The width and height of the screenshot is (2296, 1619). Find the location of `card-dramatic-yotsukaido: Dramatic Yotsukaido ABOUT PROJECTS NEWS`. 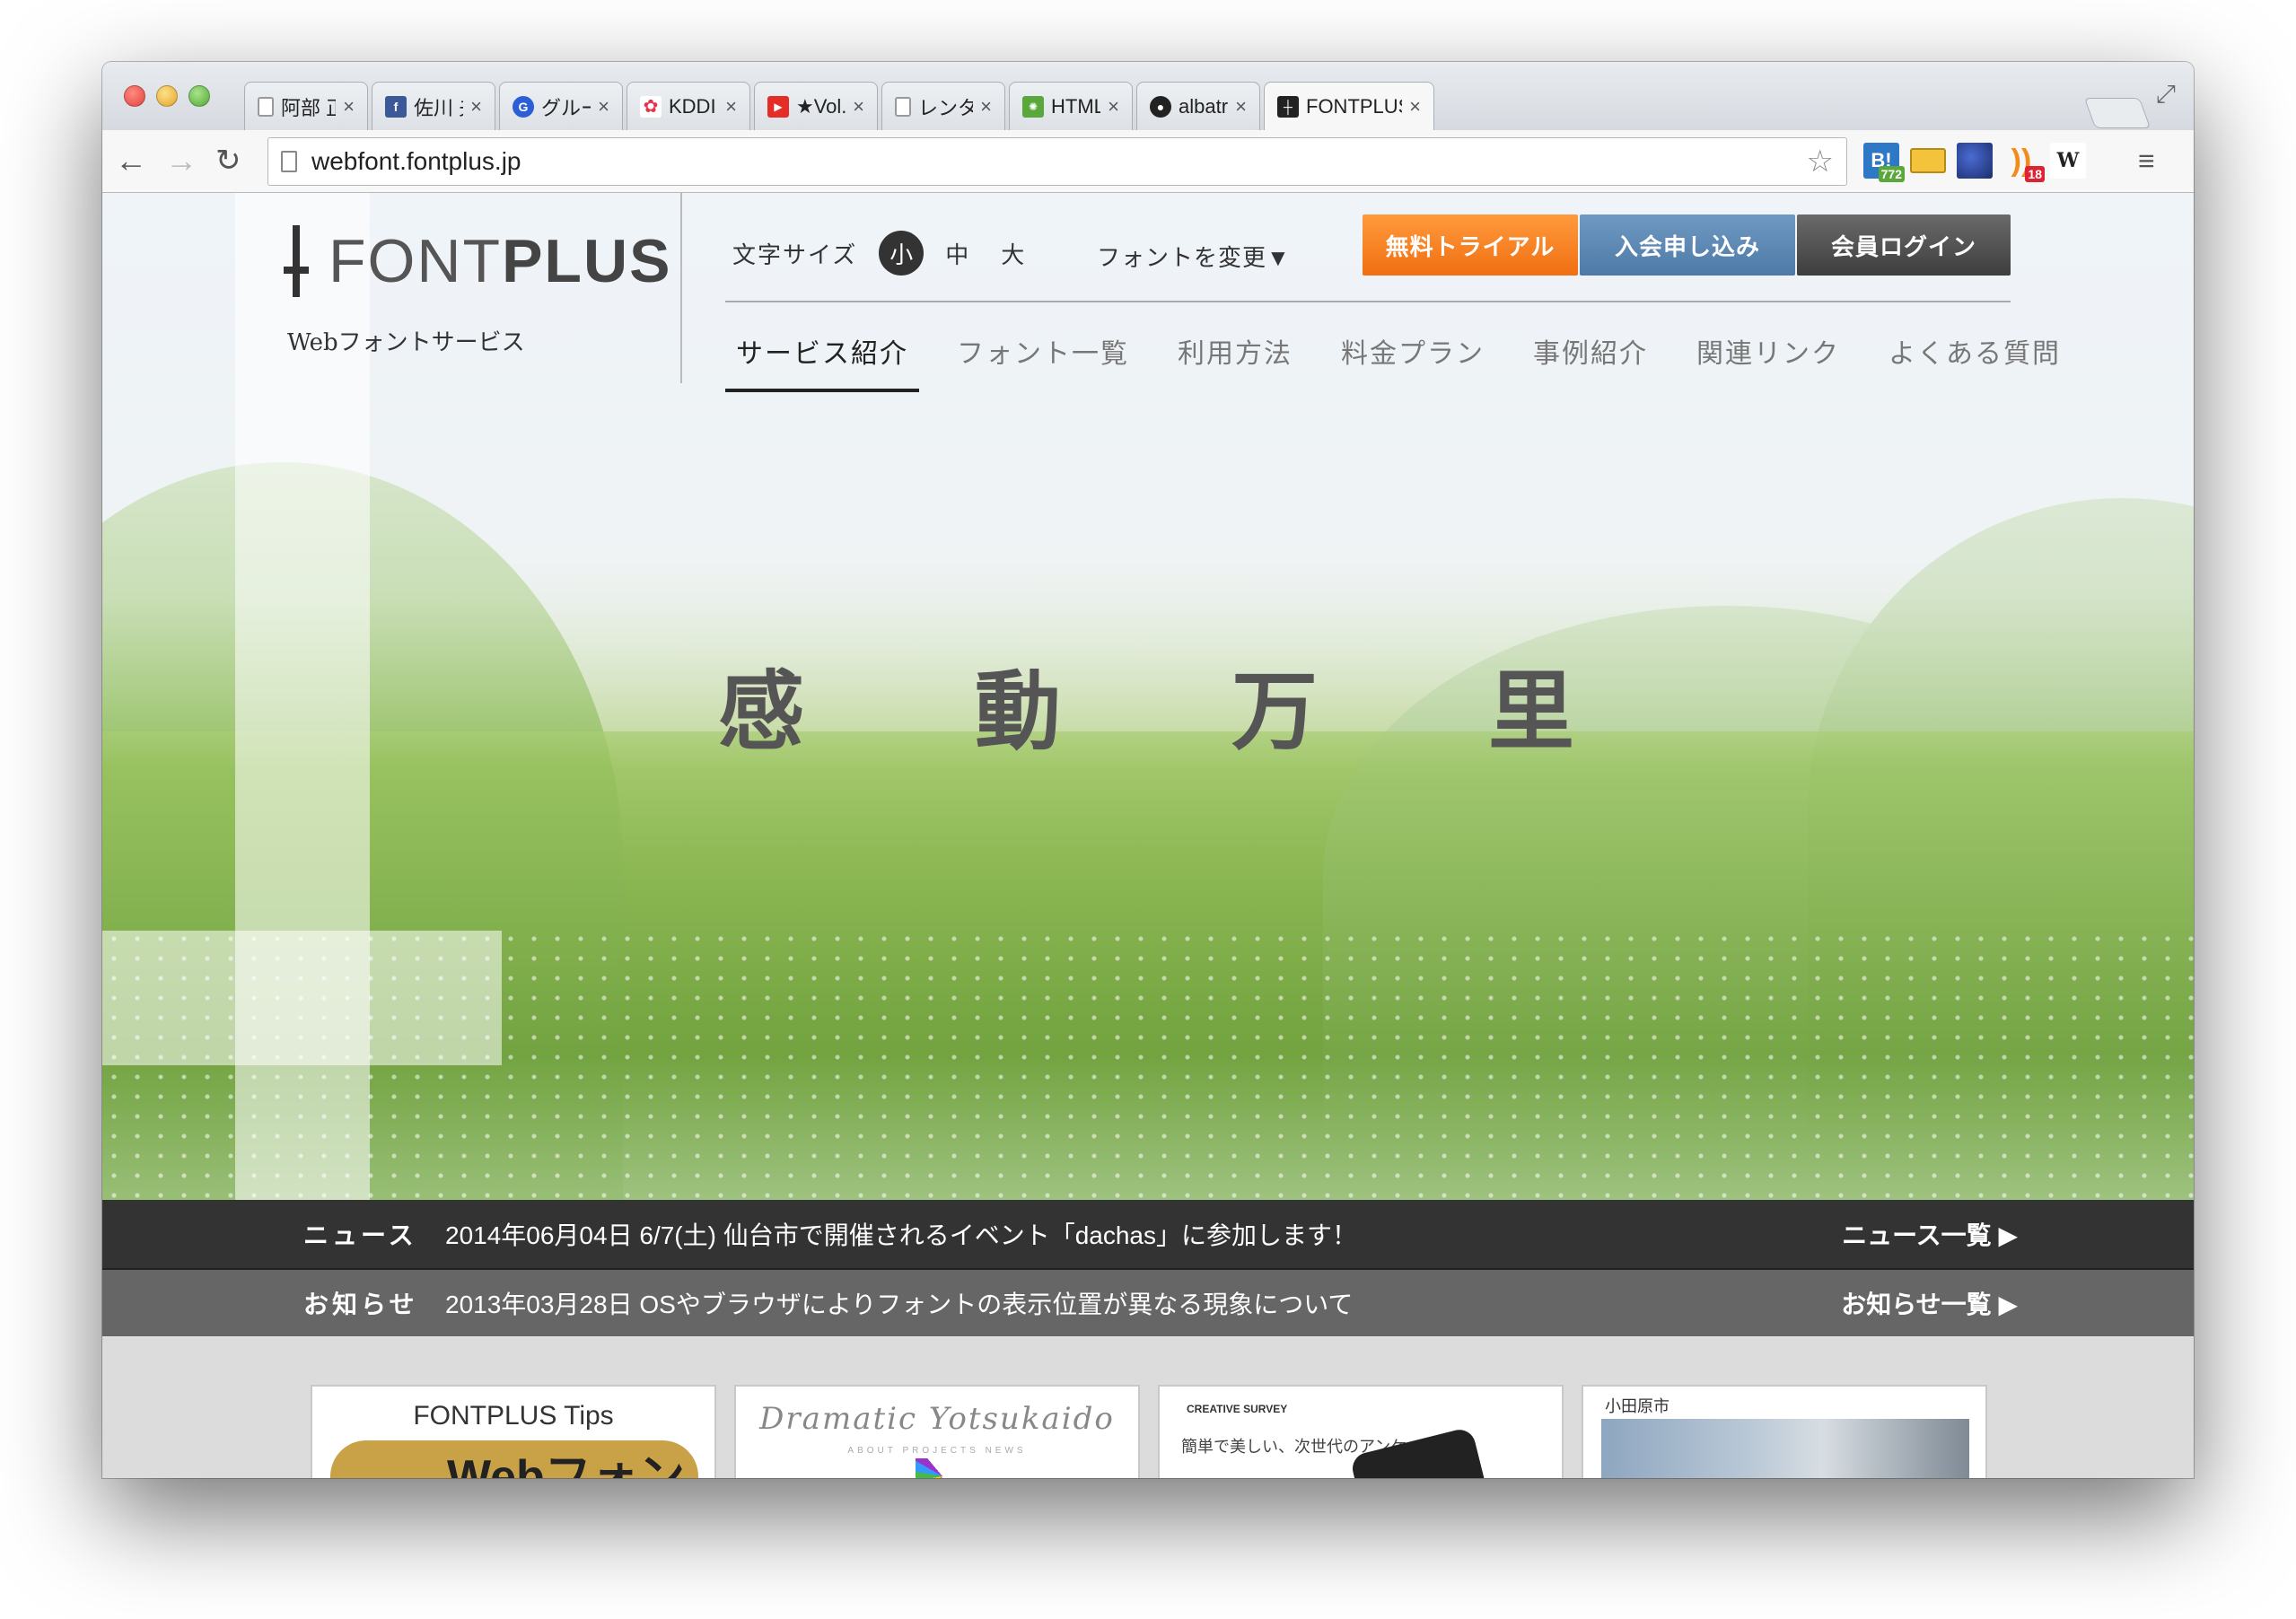

card-dramatic-yotsukaido: Dramatic Yotsukaido ABOUT PROJECTS NEWS is located at coordinates (937, 1431).